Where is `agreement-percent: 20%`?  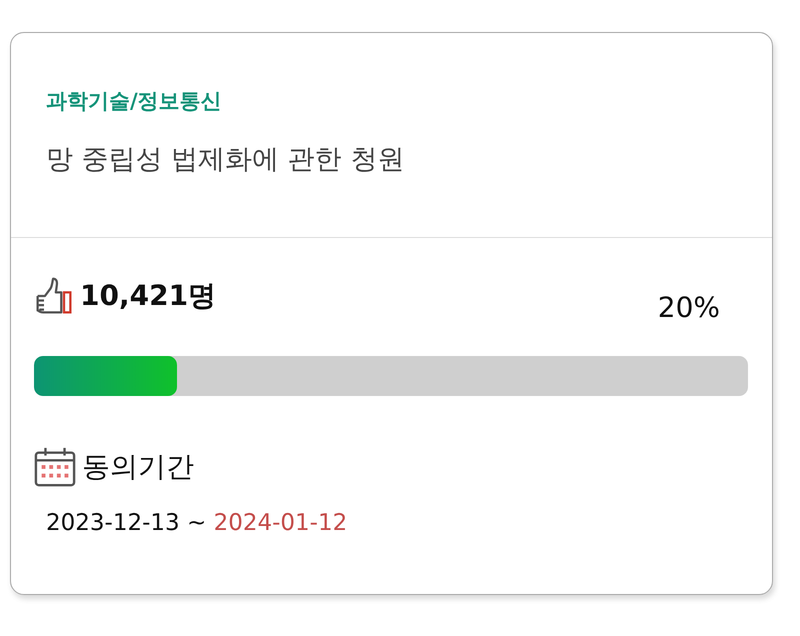
agreement-percent: 20% is located at coordinates (689, 307).